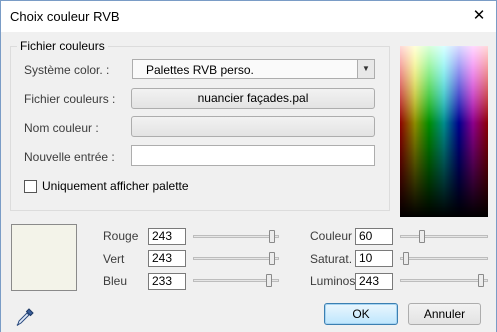  I want to click on hue-slider, so click(444, 236).